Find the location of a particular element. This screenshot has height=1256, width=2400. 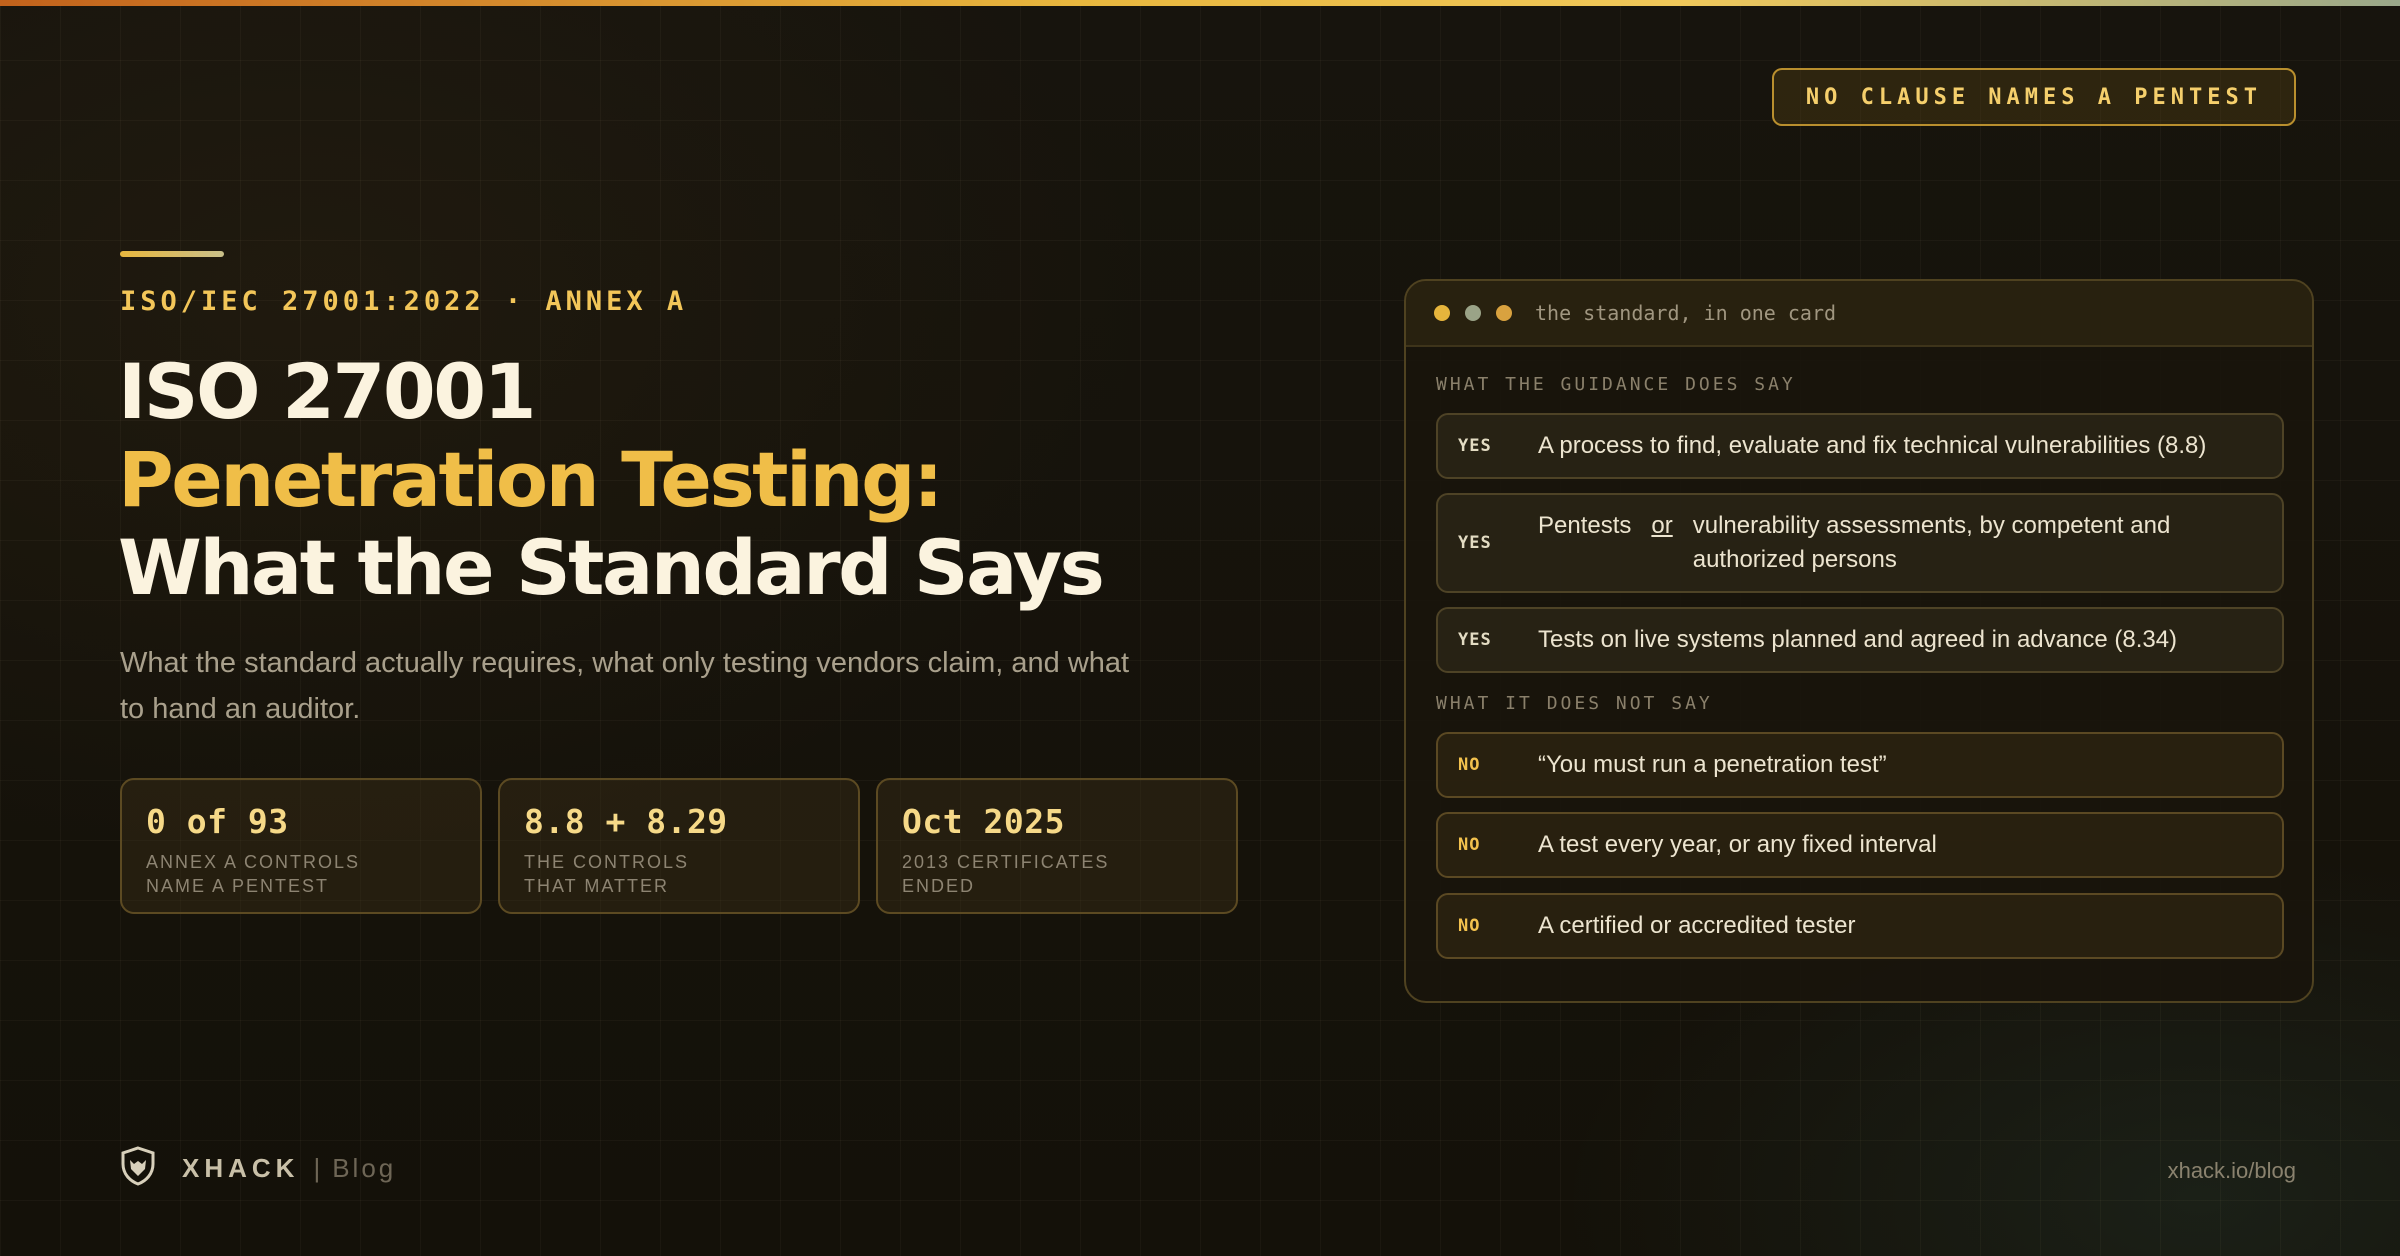

list-item-no: NO “You must run a penetration test” is located at coordinates (1860, 765).